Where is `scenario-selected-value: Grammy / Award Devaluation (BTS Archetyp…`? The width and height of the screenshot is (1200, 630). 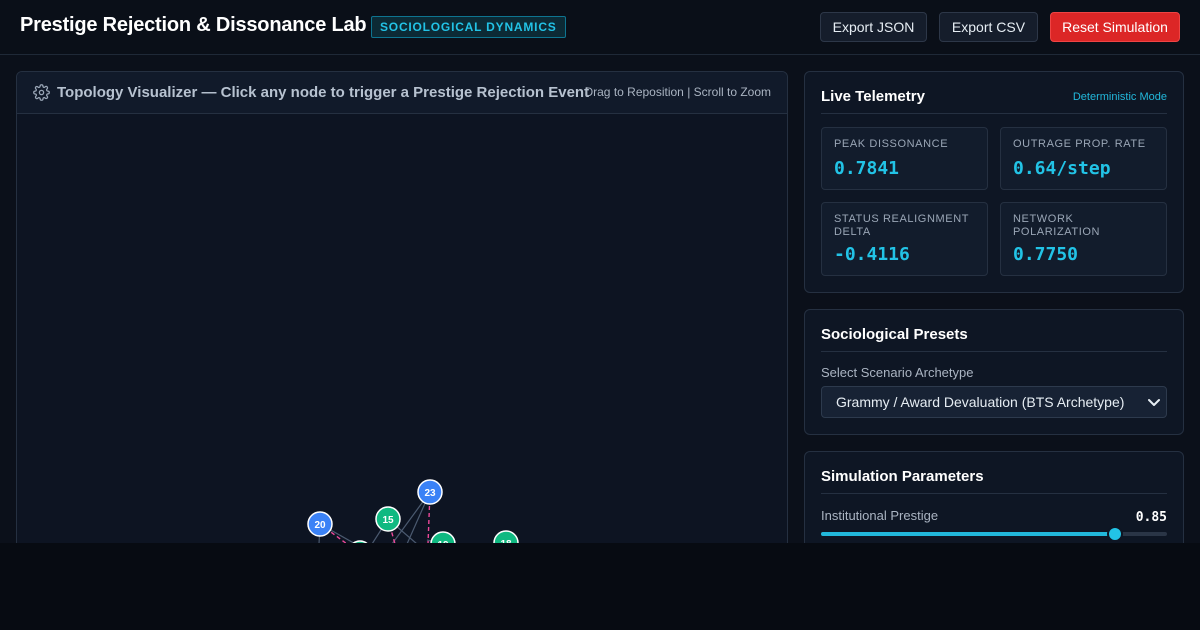 scenario-selected-value: Grammy / Award Devaluation (BTS Archetyp… is located at coordinates (980, 402).